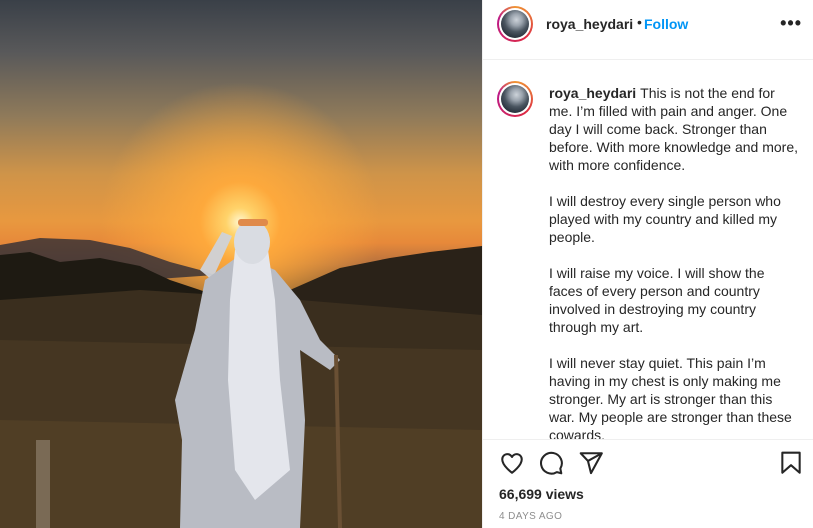  Describe the element at coordinates (589, 24) in the screenshot. I see `author-username: roya_heydari` at that location.